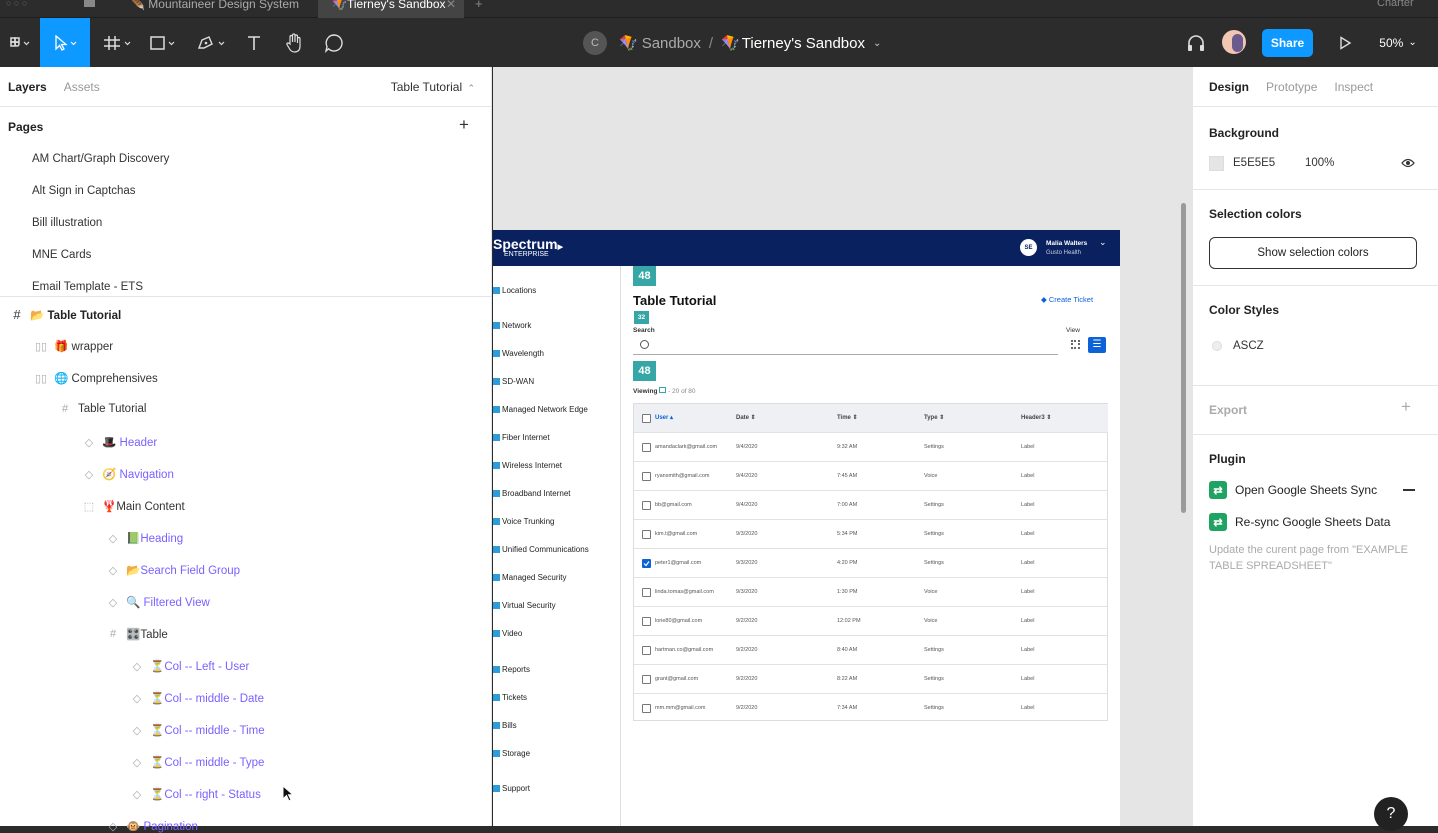 This screenshot has height=833, width=1438. Describe the element at coordinates (190, 666) in the screenshot. I see `layer-row: ◇ ⏳Col -- Left - User` at that location.